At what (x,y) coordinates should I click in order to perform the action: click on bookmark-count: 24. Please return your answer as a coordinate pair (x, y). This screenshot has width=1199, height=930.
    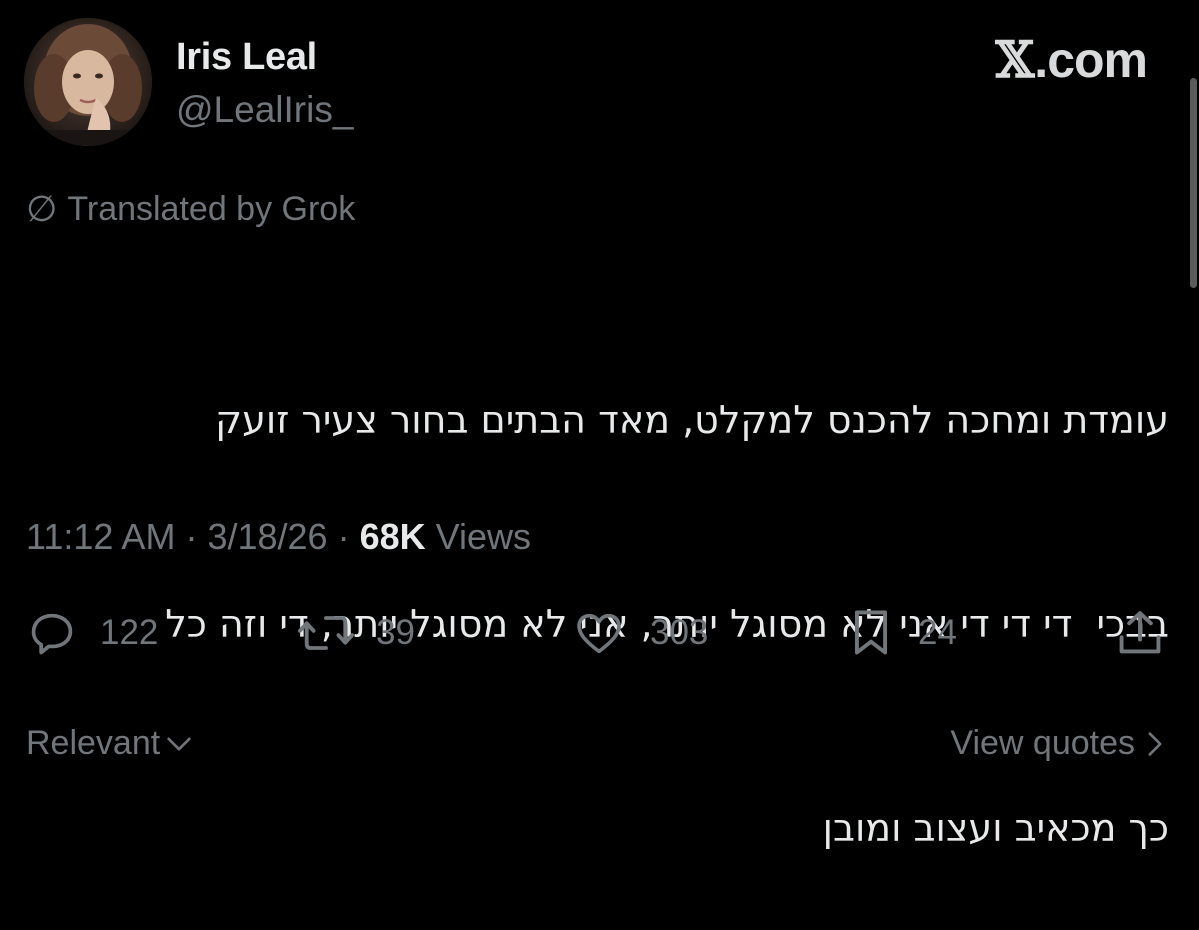
    Looking at the image, I should click on (937, 632).